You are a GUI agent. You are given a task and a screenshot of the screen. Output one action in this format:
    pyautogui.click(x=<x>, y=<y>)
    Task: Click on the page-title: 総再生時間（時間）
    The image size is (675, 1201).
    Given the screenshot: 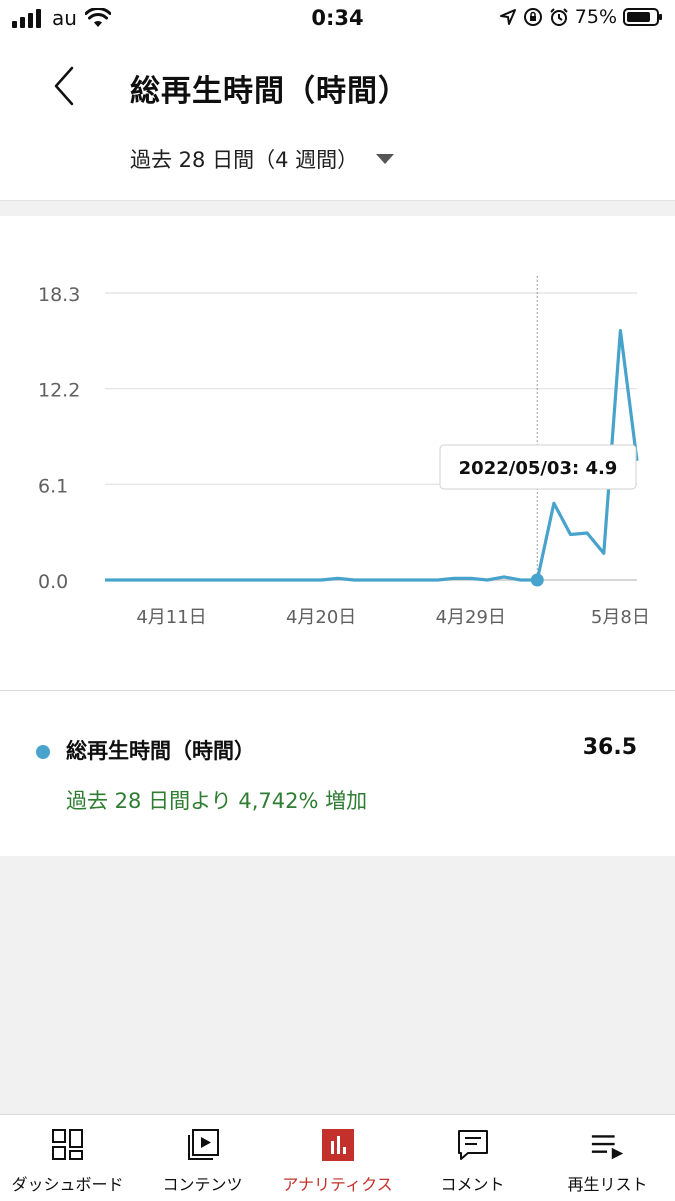 What is the action you would take?
    pyautogui.click(x=269, y=91)
    